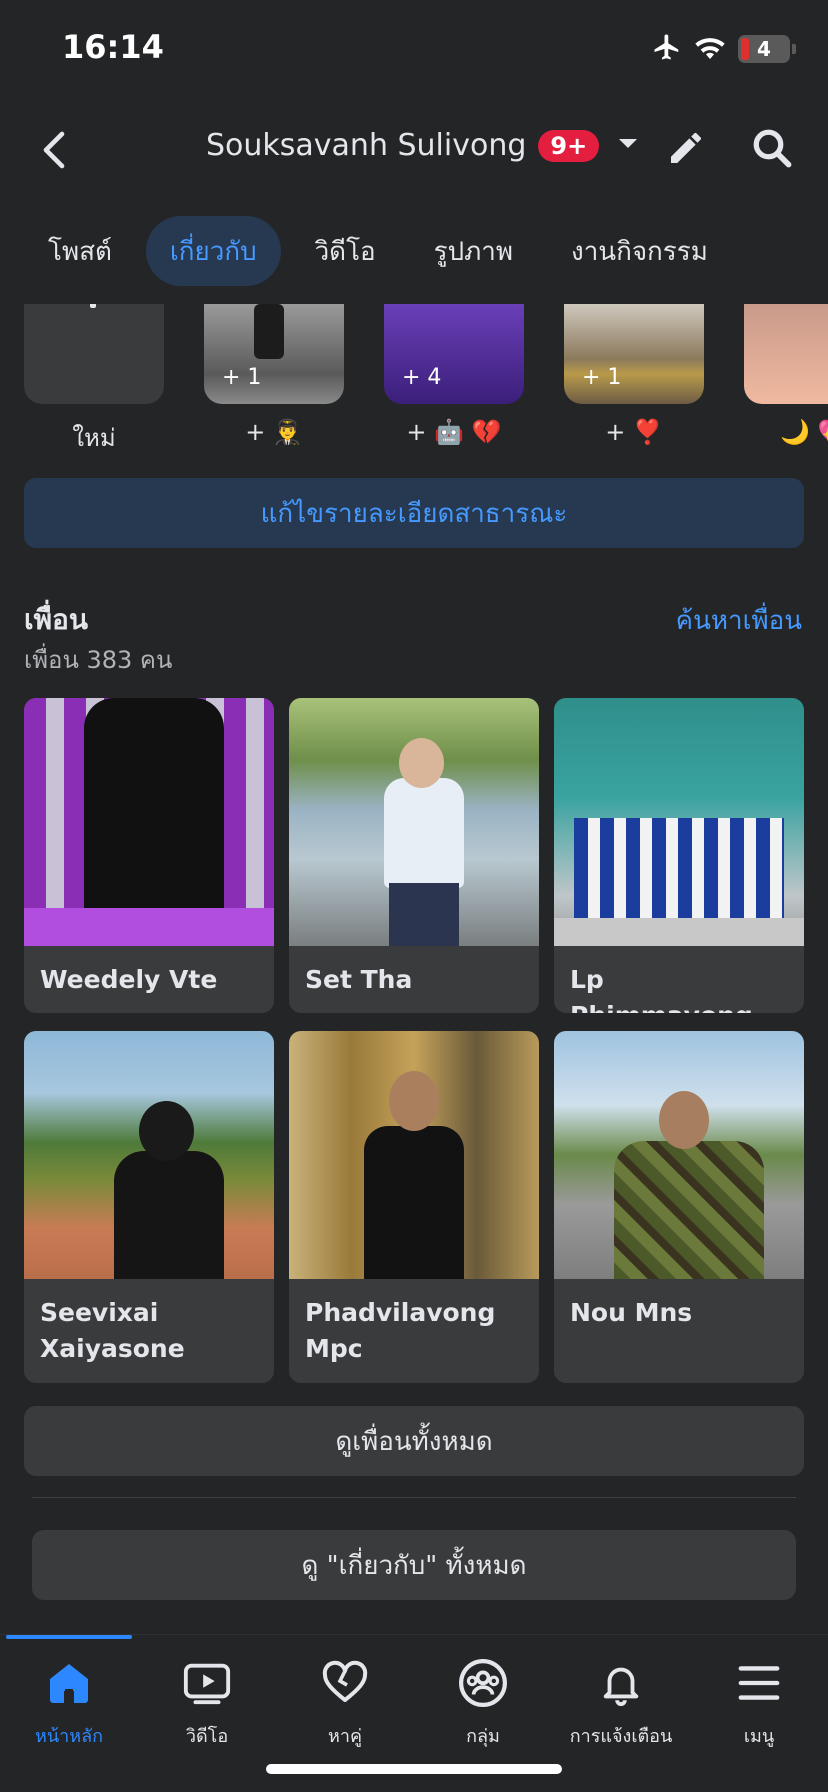 The image size is (828, 1792). I want to click on nav-video: วิดีโอ, so click(207, 1702).